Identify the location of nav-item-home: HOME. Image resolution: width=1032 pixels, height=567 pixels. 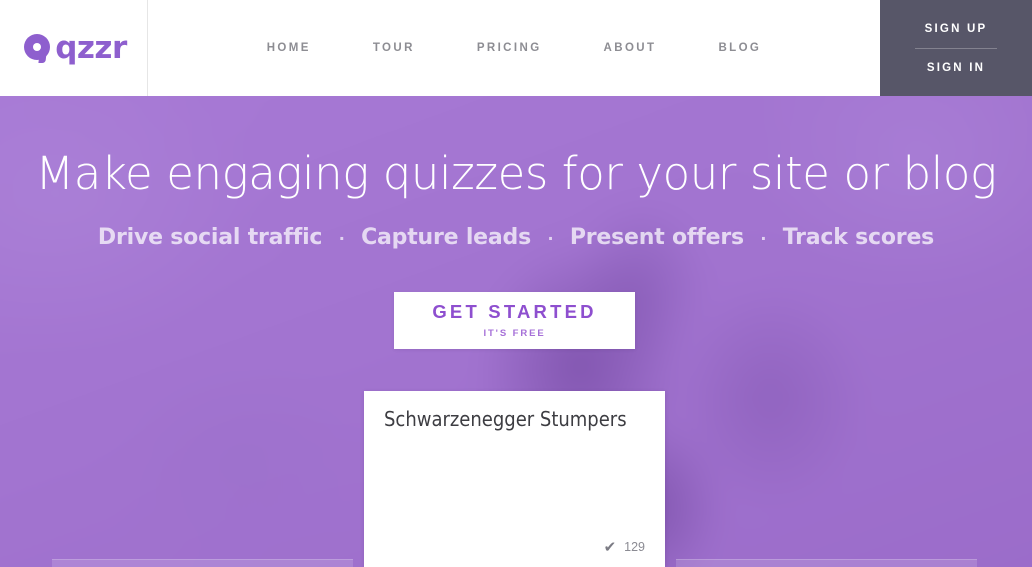
(289, 48).